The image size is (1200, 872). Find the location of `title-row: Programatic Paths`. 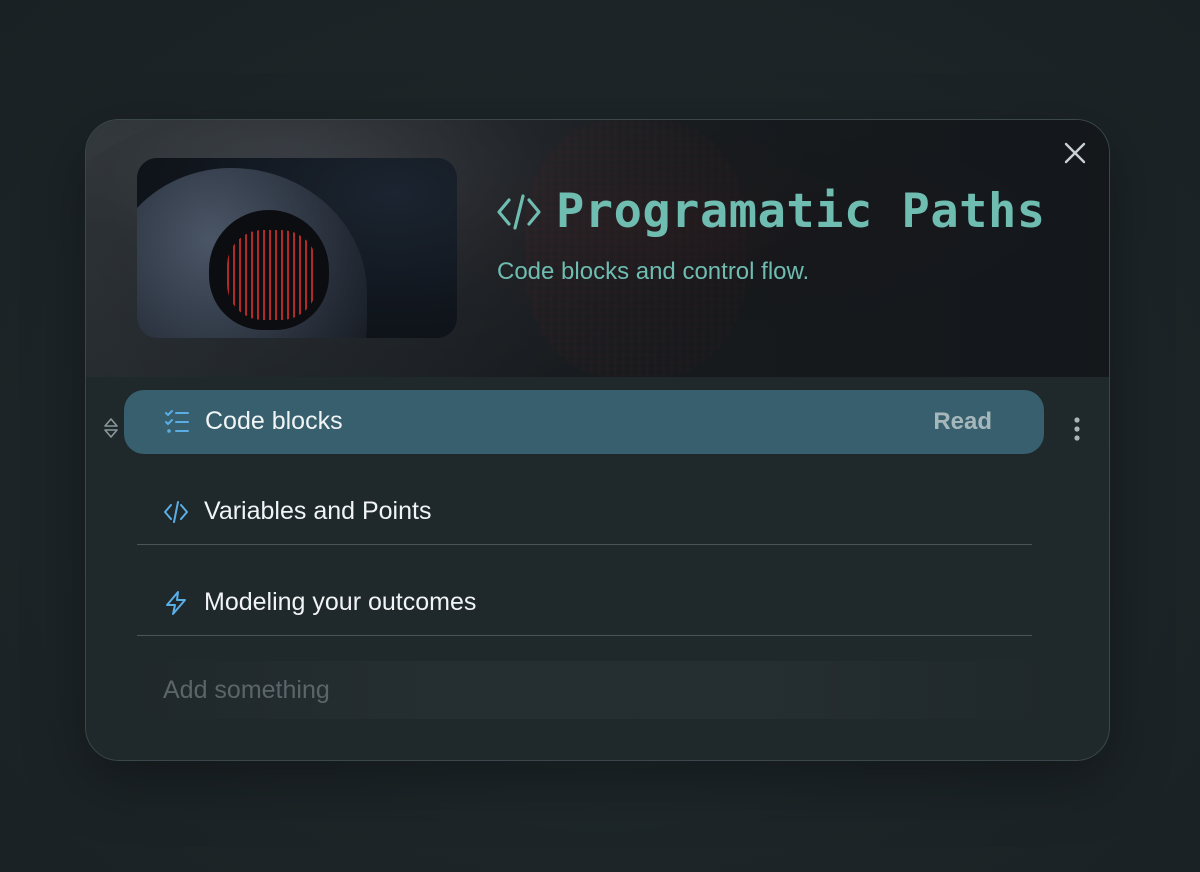

title-row: Programatic Paths is located at coordinates (771, 211).